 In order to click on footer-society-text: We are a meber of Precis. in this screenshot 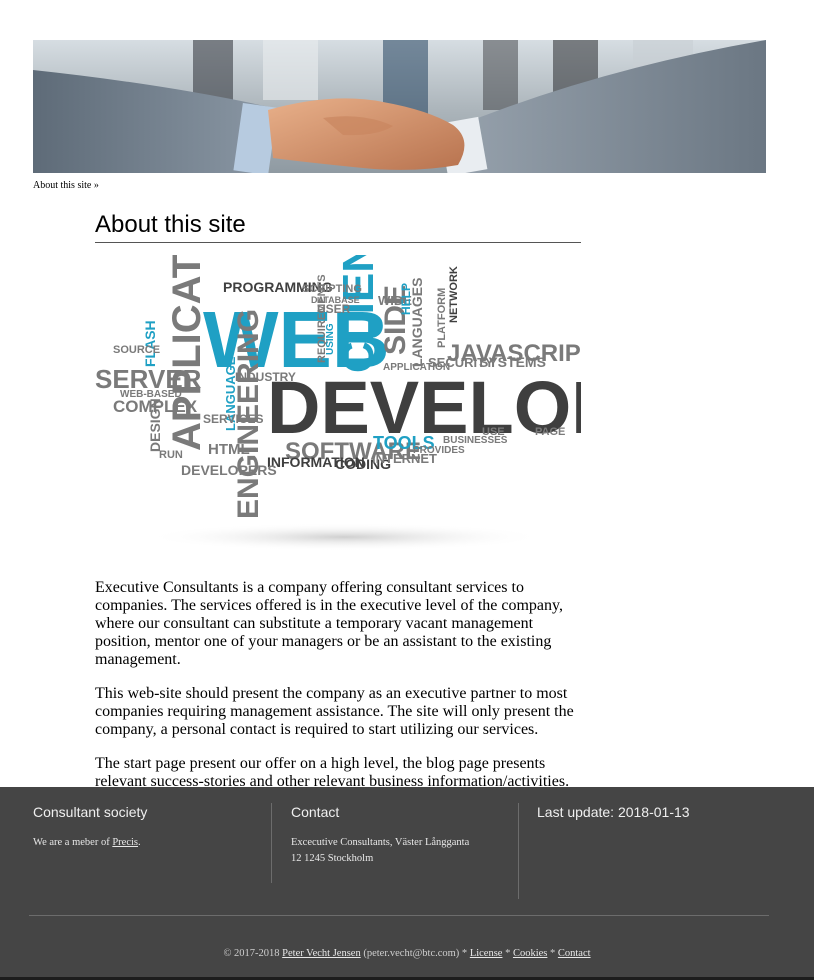, I will do `click(87, 842)`.